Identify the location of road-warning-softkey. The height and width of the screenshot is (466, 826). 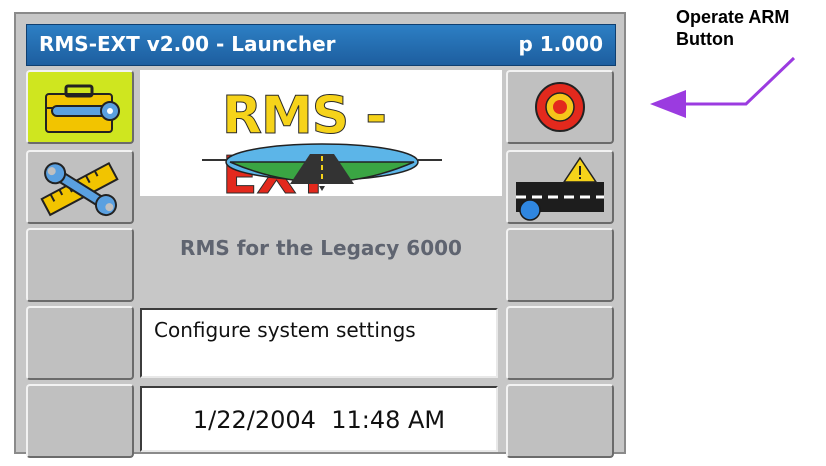
(560, 187).